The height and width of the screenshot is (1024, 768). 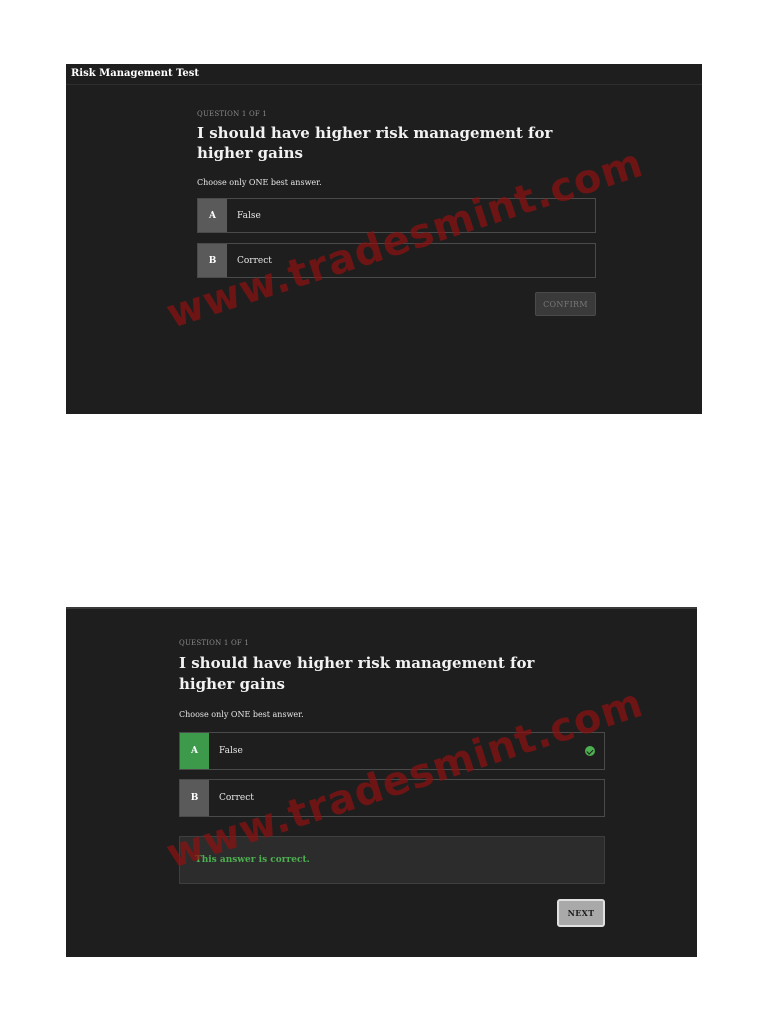 I want to click on confirm-button: CONFIRM, so click(x=565, y=304).